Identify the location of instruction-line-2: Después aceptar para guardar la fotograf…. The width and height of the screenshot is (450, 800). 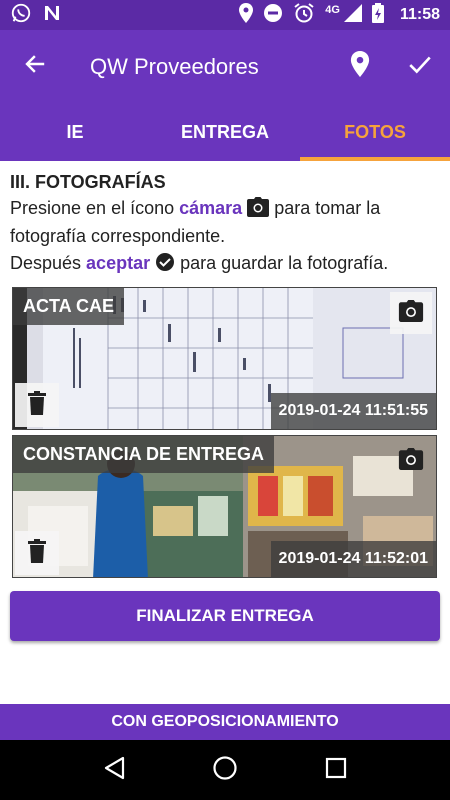
(226, 265).